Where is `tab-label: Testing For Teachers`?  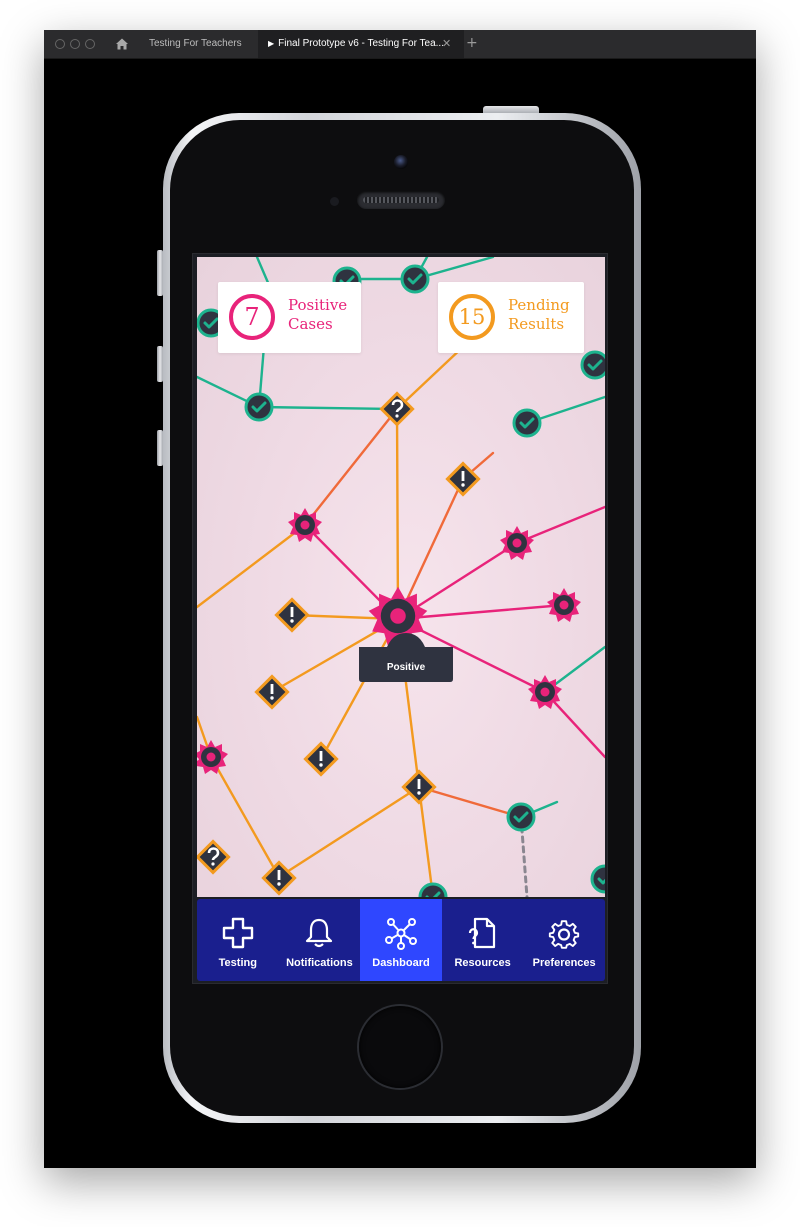 tab-label: Testing For Teachers is located at coordinates (195, 43).